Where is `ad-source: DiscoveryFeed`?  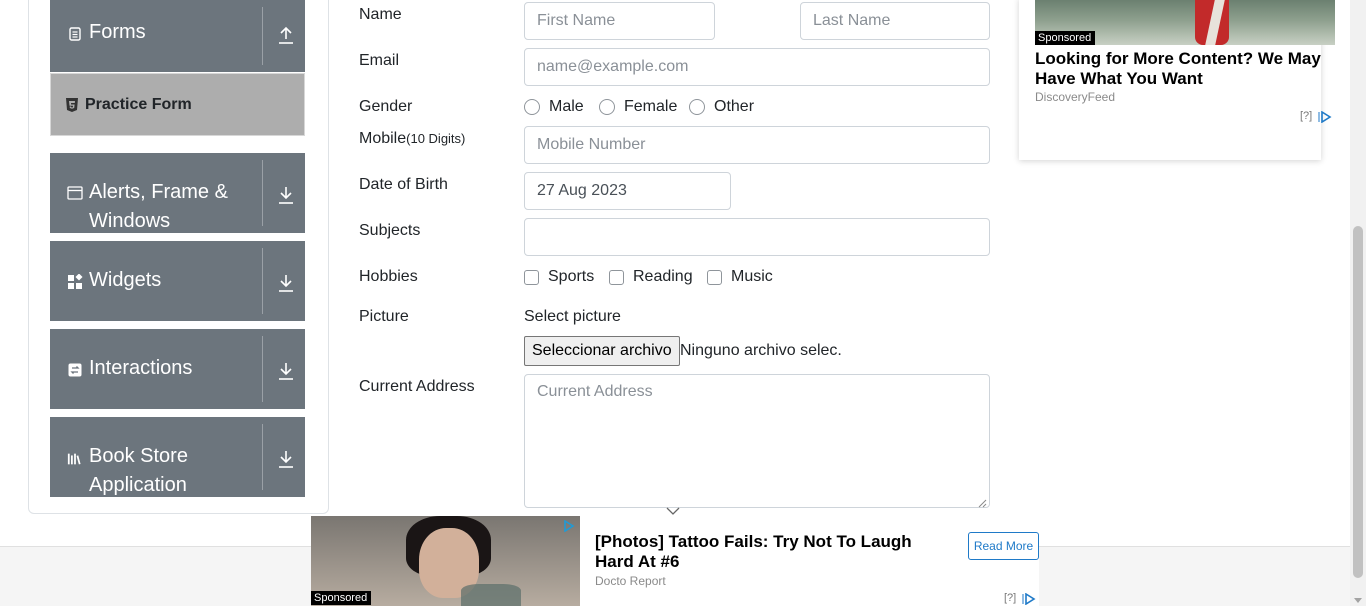
ad-source: DiscoveryFeed is located at coordinates (1075, 97).